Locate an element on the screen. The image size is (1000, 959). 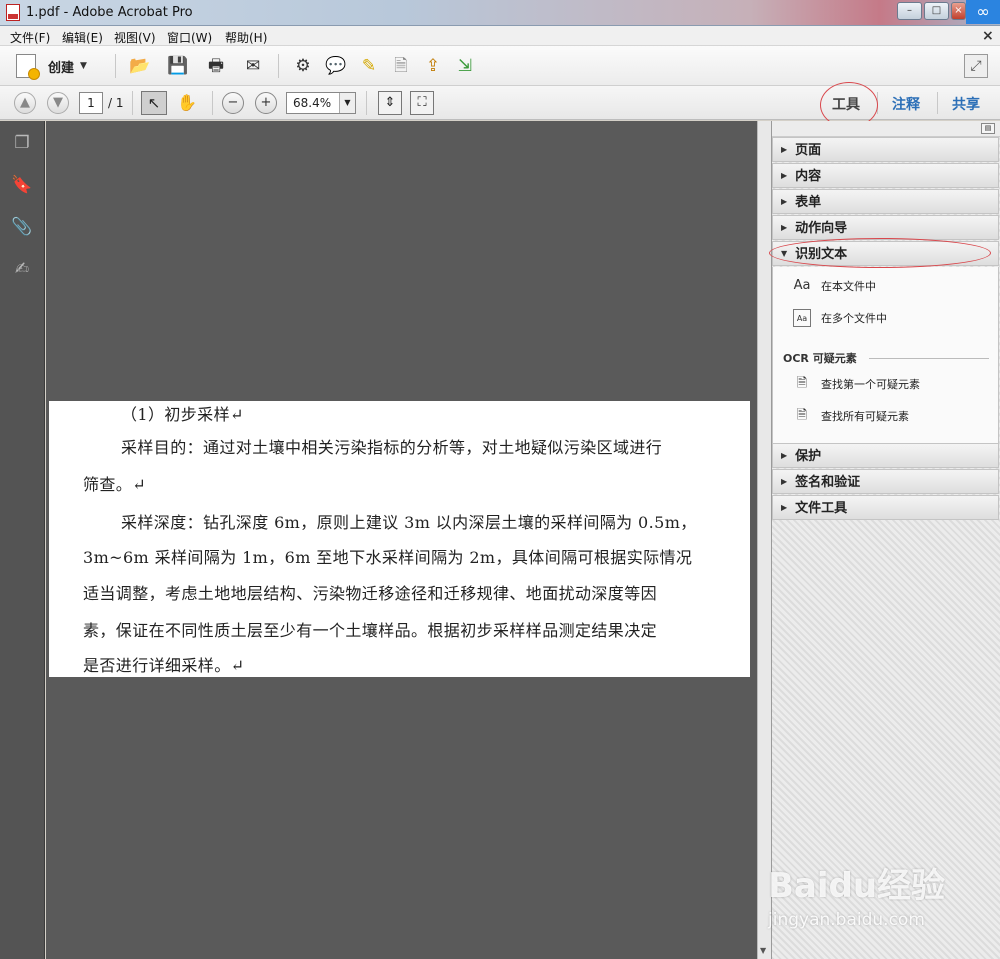
bookmark-icon: 🔖 is located at coordinates (22, 185).